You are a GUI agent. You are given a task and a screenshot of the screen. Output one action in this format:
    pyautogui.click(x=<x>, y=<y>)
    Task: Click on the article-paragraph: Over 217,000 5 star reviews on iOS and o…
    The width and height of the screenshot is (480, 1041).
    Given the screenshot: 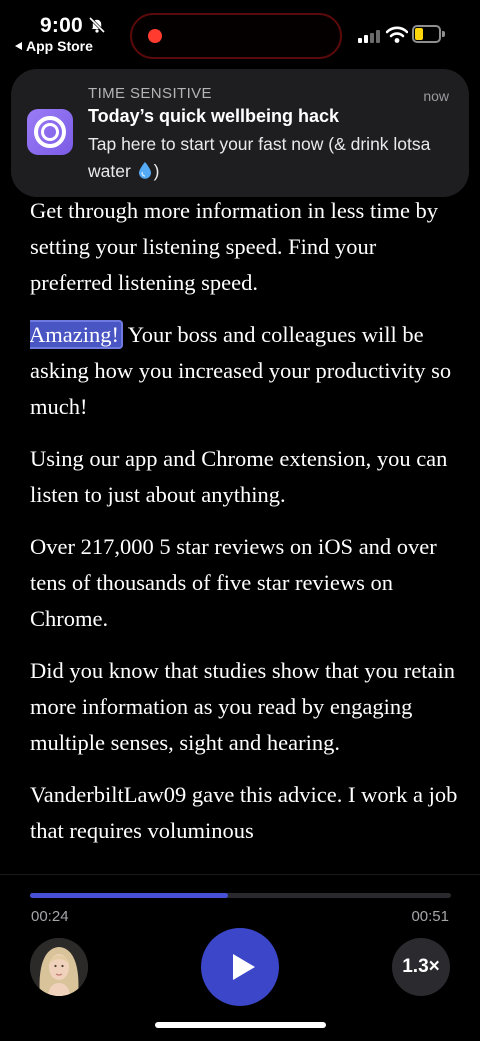 What is the action you would take?
    pyautogui.click(x=233, y=582)
    